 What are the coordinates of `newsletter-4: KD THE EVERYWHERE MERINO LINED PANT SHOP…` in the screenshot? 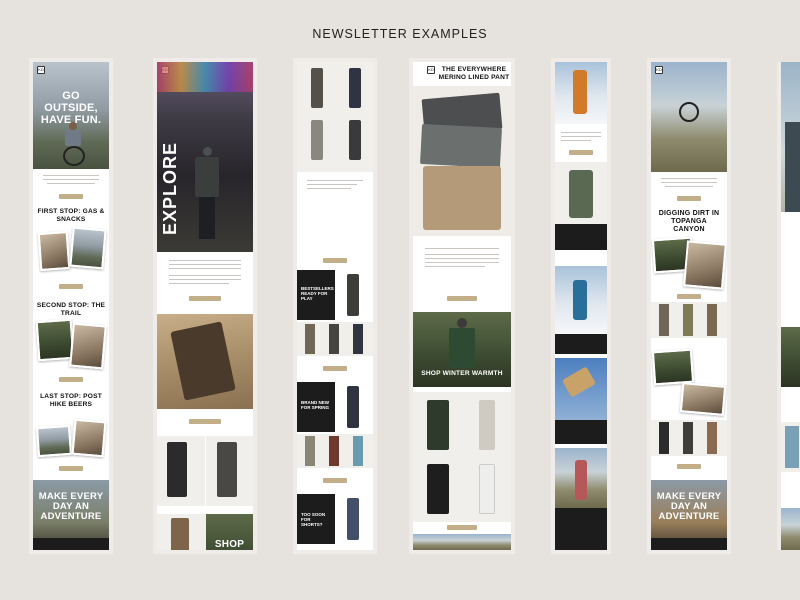 It's located at (462, 306).